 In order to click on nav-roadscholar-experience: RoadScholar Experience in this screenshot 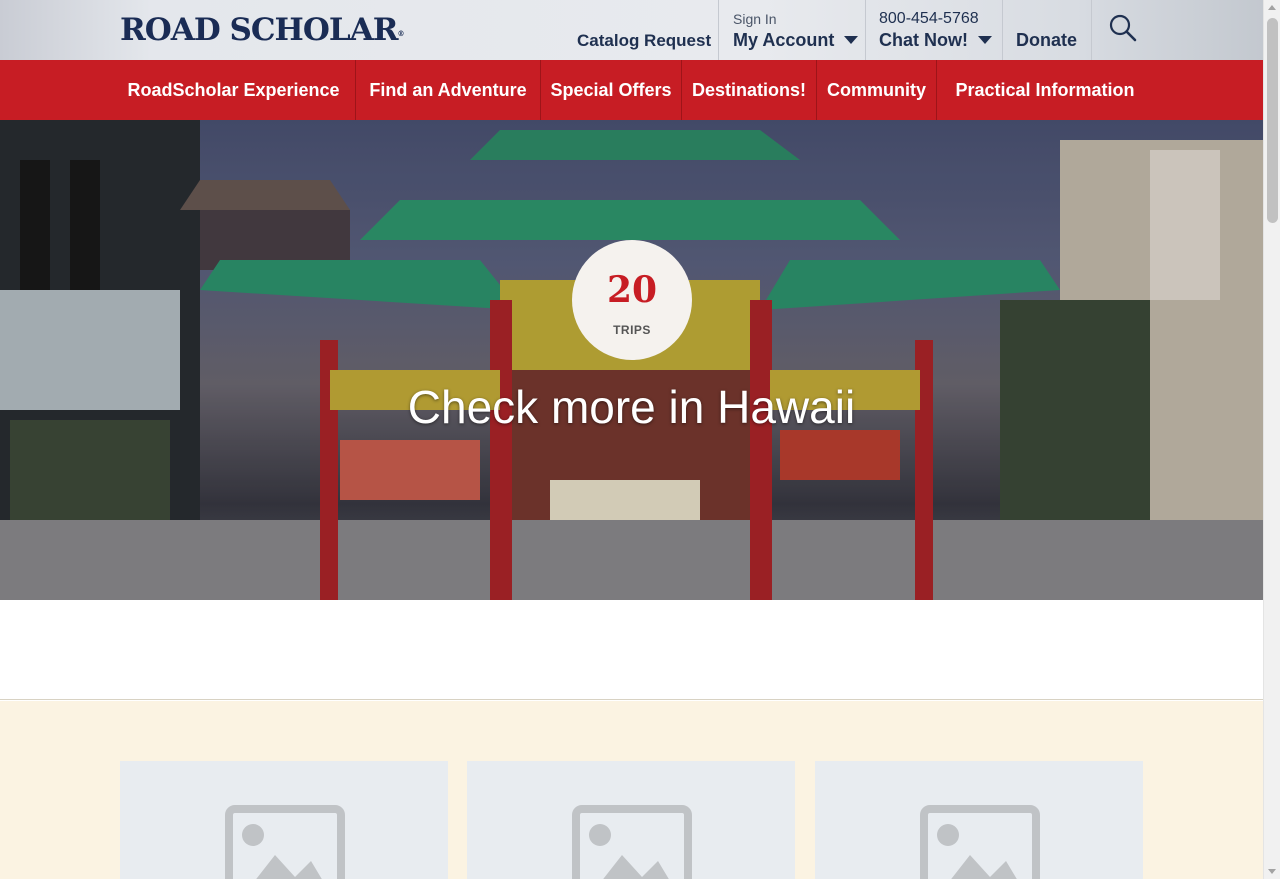, I will do `click(233, 90)`.